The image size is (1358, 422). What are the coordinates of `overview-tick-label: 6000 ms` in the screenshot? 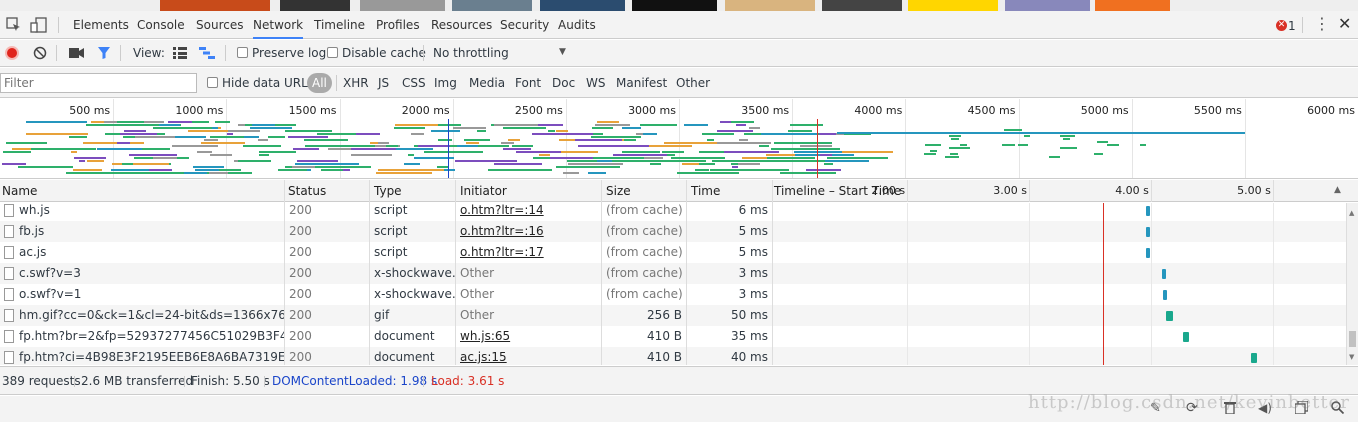 It's located at (1331, 110).